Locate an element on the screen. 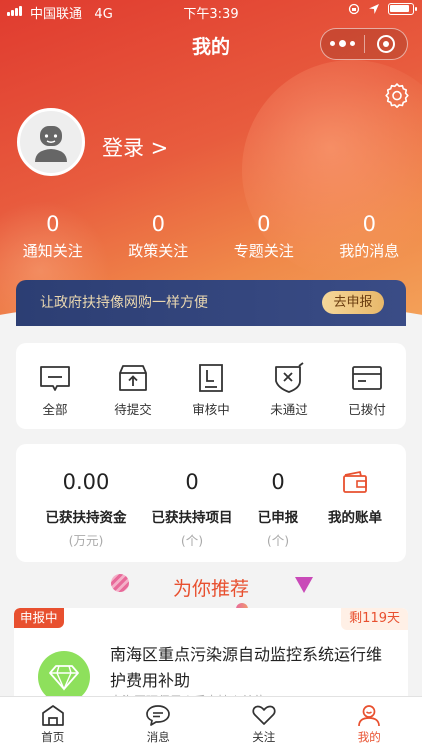 This screenshot has height=750, width=422. days-left-badge: 剩119天 is located at coordinates (374, 619).